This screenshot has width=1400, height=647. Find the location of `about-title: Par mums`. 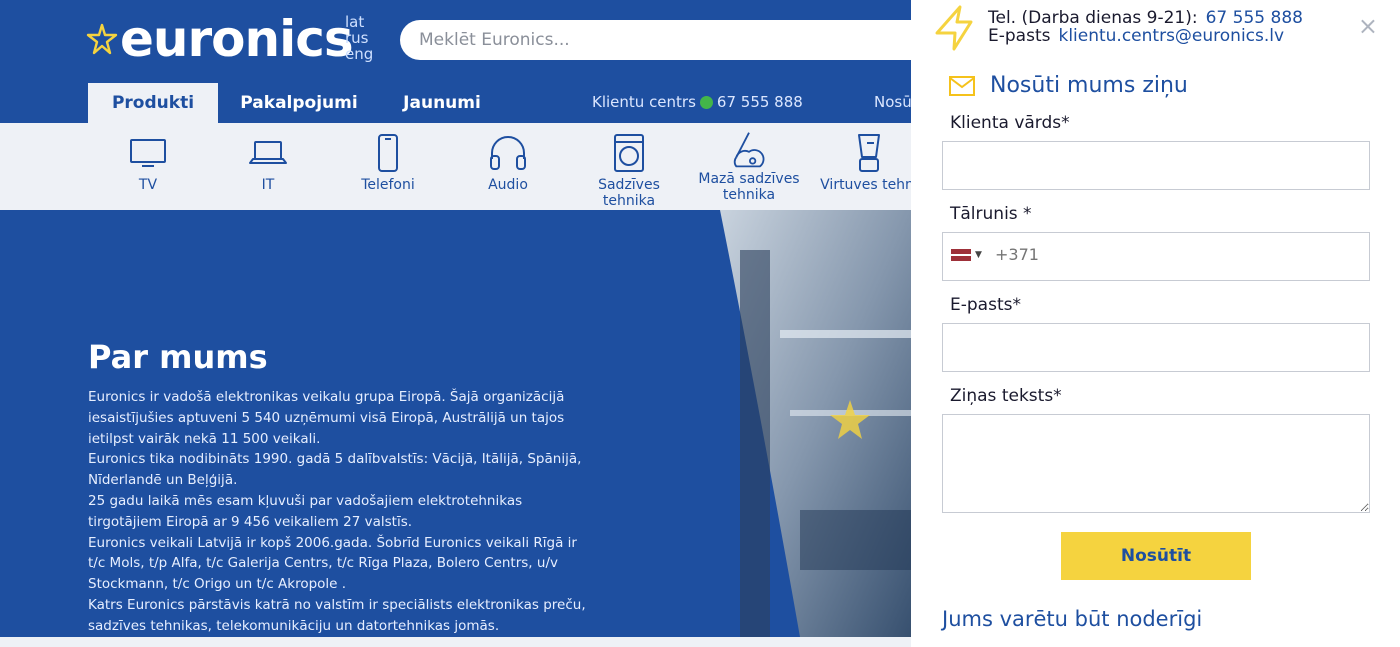

about-title: Par mums is located at coordinates (178, 357).